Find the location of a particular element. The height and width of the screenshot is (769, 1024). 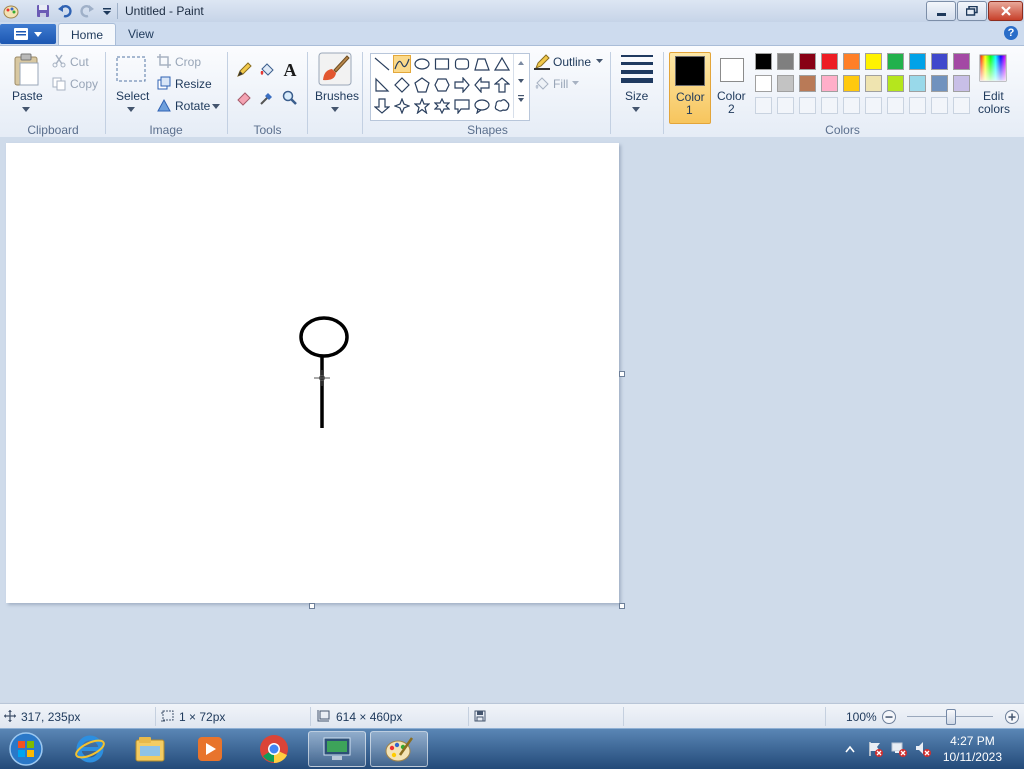

shape-diamond-icon is located at coordinates (402, 85).